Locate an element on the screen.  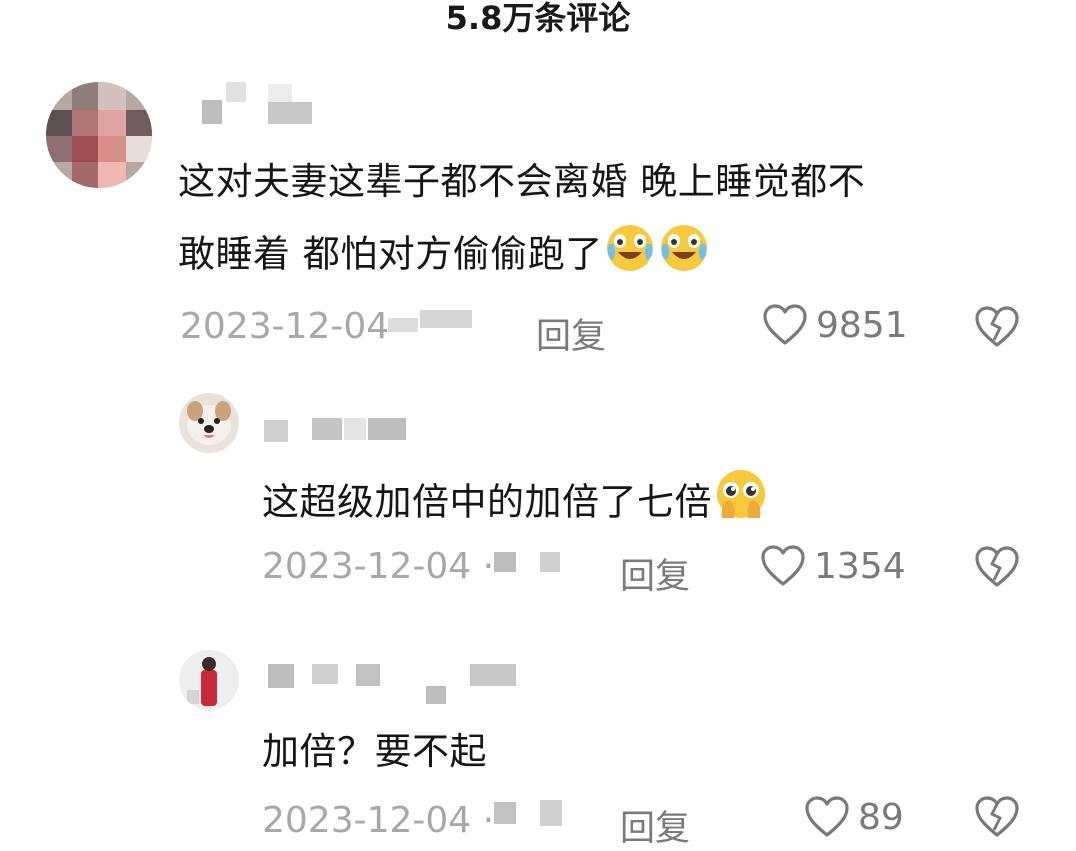
like-button: 1354 is located at coordinates (833, 566).